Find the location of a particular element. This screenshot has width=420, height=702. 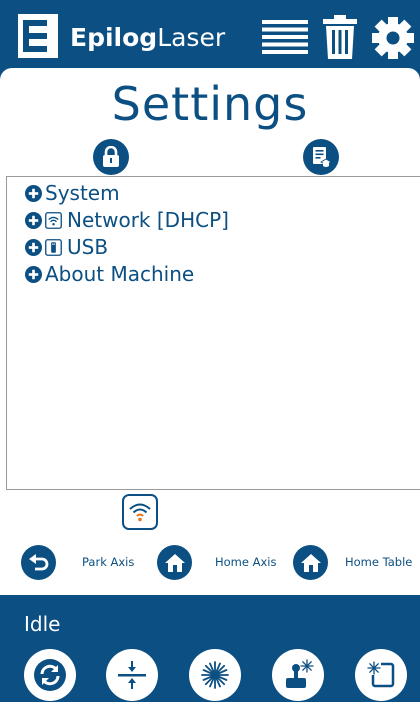

tree-item-about-machine: About Machine is located at coordinates (109, 274).